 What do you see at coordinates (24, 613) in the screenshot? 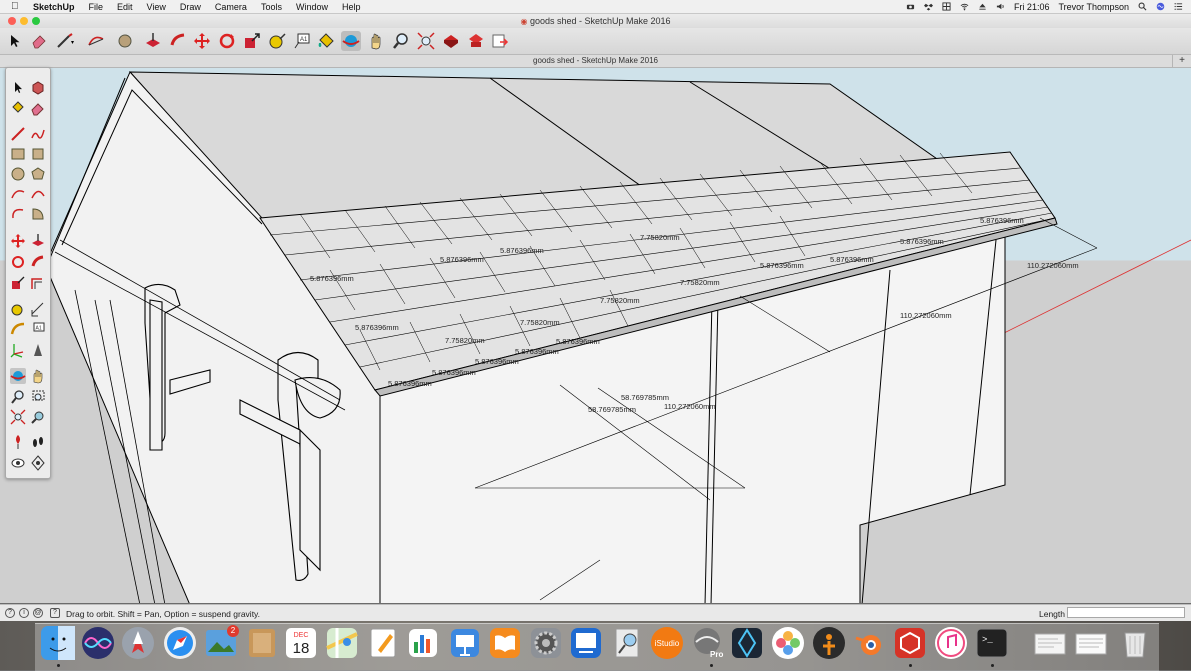
I see `credits-icon: i` at bounding box center [24, 613].